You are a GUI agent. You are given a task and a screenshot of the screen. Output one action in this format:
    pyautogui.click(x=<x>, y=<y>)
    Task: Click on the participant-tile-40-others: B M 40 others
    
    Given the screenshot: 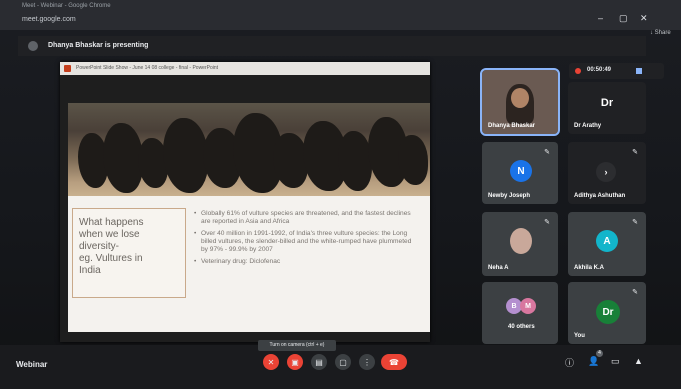 What is the action you would take?
    pyautogui.click(x=520, y=313)
    